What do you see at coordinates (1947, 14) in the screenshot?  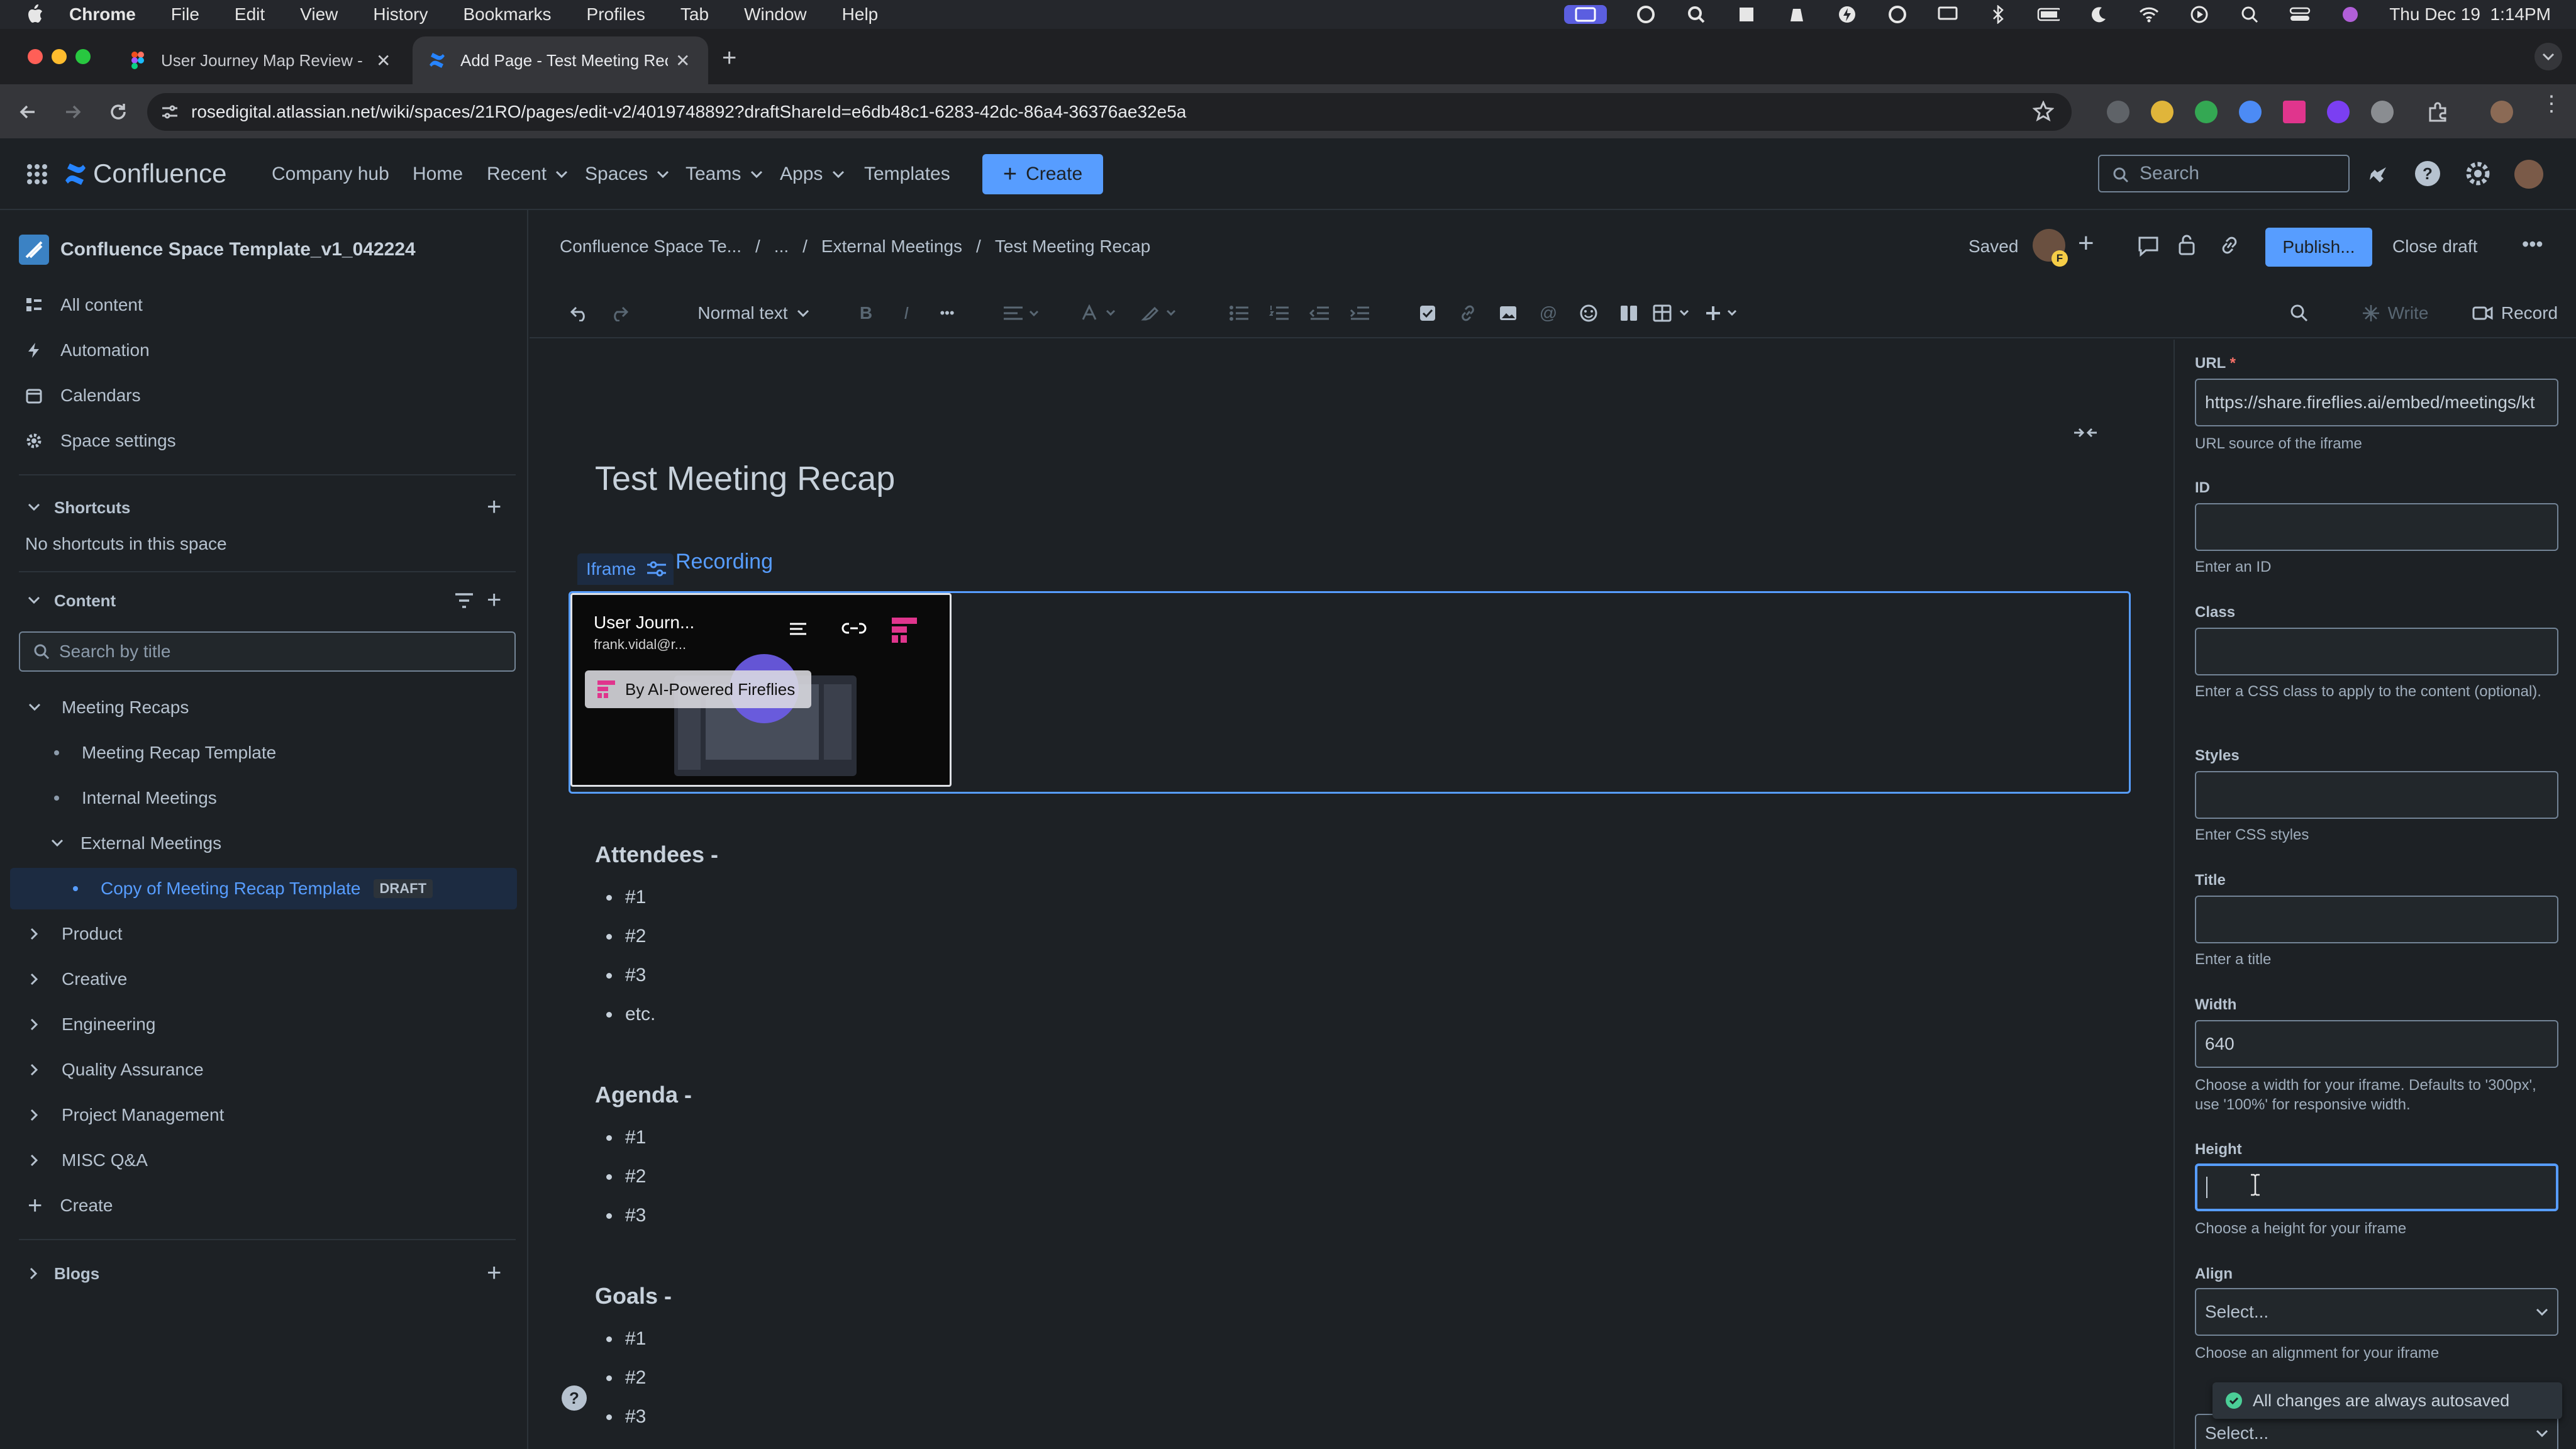 I see `display-icon` at bounding box center [1947, 14].